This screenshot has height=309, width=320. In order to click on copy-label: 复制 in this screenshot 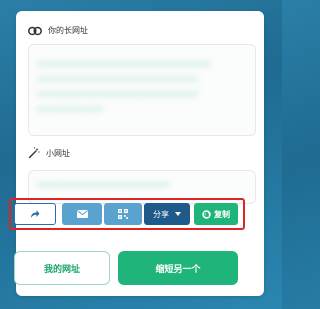, I will do `click(222, 214)`.